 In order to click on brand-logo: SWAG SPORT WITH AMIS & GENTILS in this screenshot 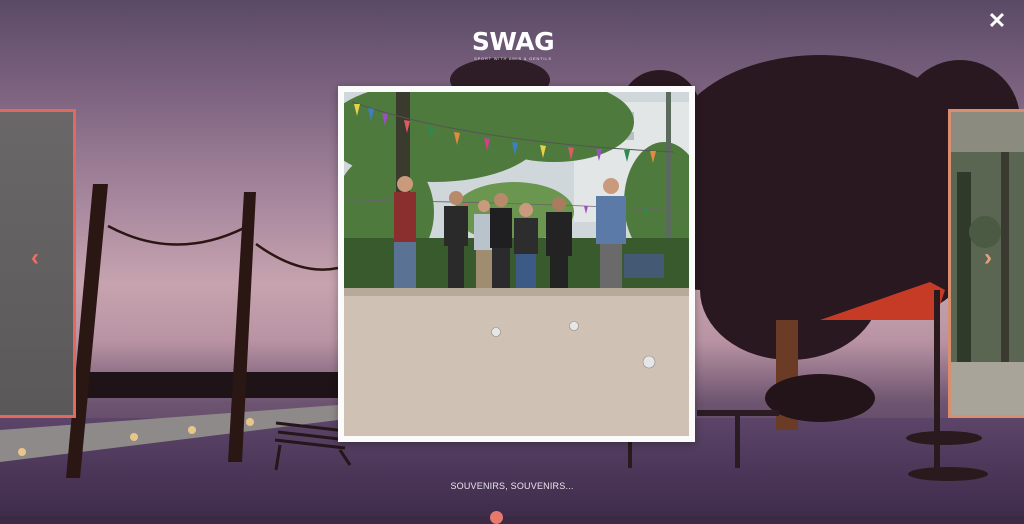, I will do `click(513, 45)`.